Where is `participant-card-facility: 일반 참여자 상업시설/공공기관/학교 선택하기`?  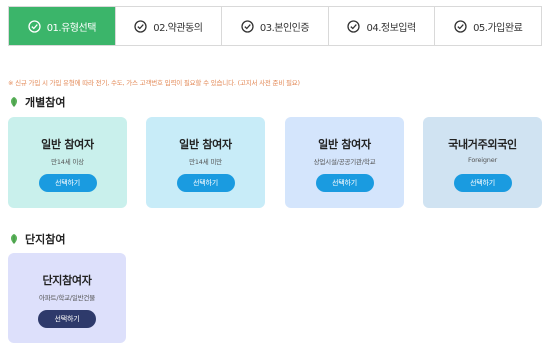
participant-card-facility: 일반 참여자 상업시설/공공기관/학교 선택하기 is located at coordinates (344, 162).